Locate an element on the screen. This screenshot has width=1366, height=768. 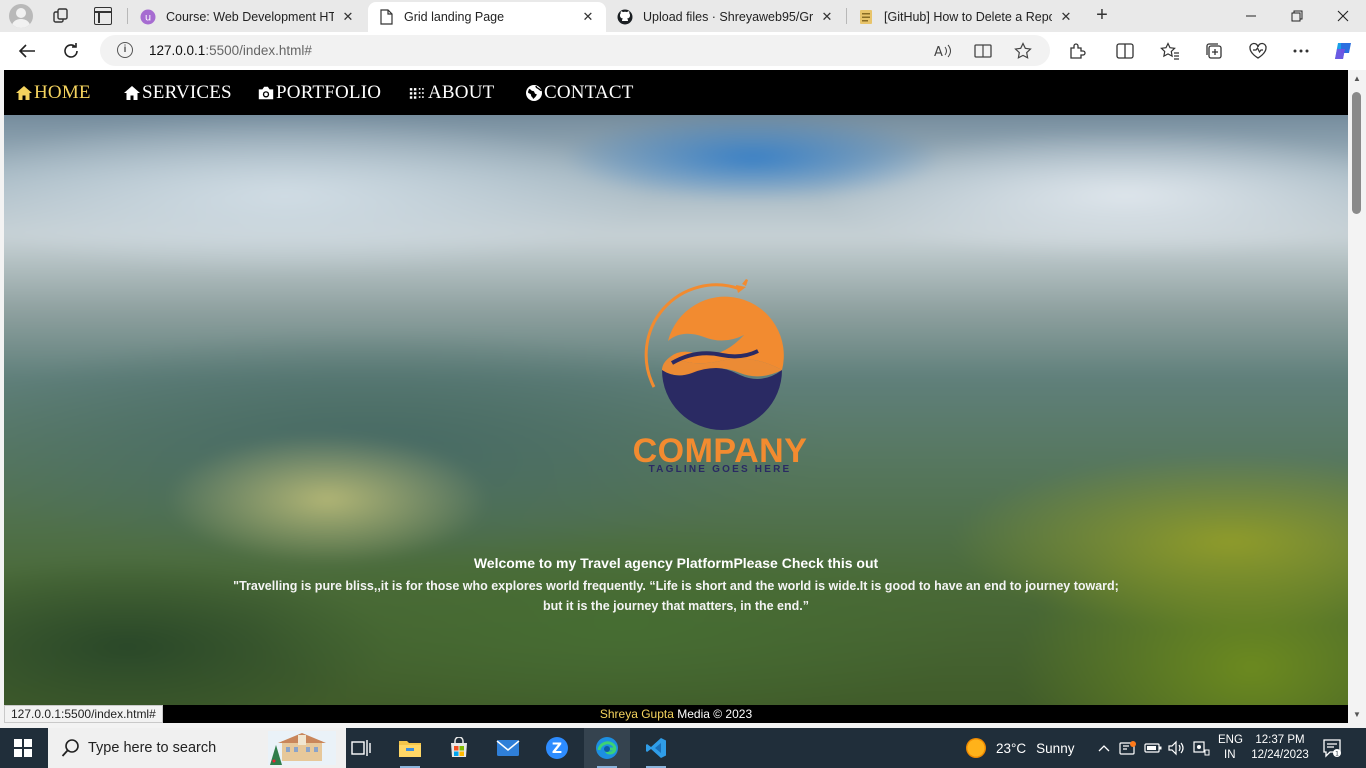
notifications-icon: 1 is located at coordinates (1332, 748).